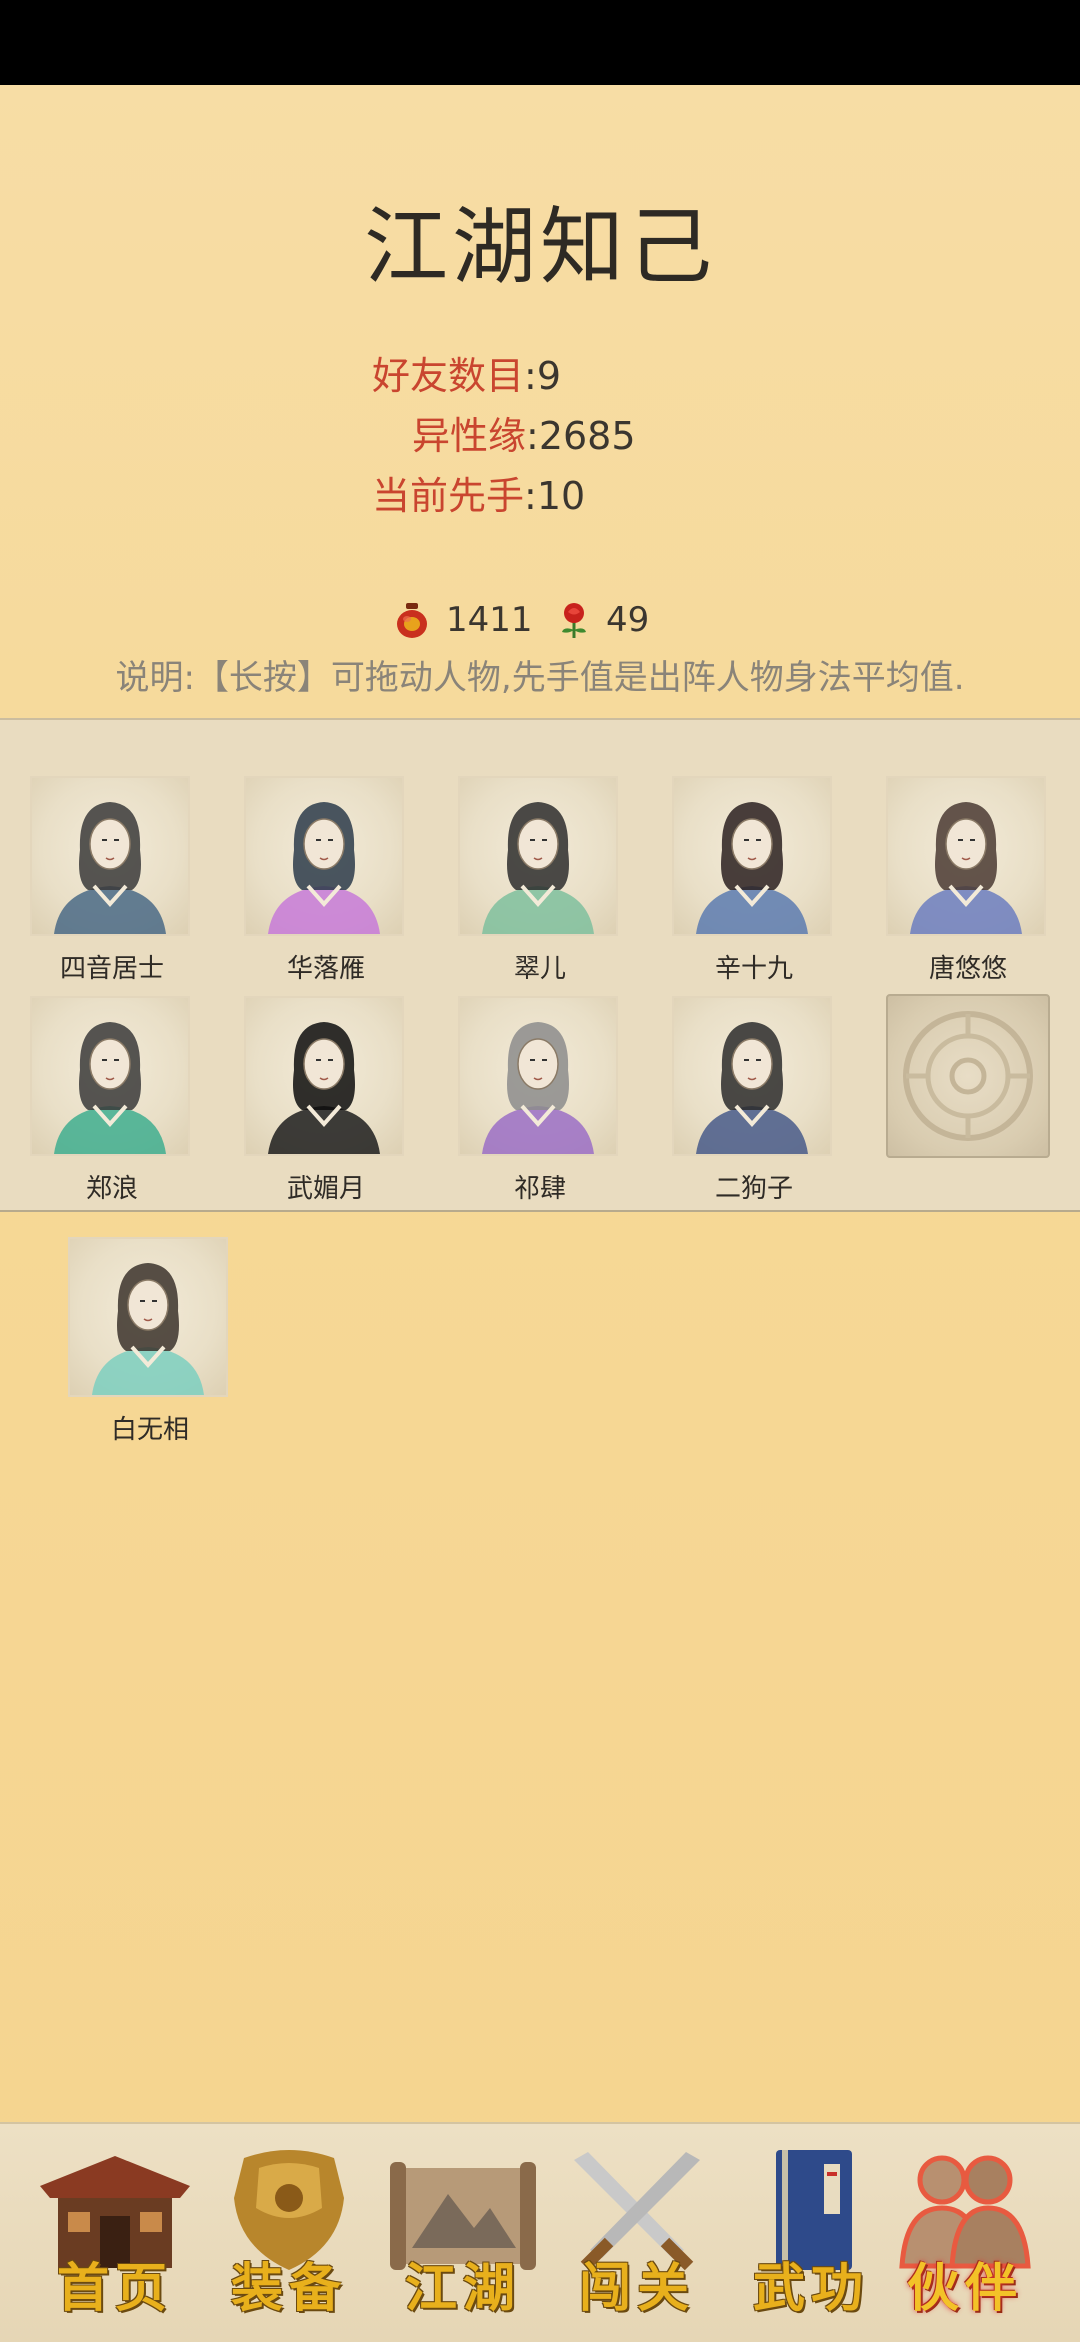  Describe the element at coordinates (811, 2233) in the screenshot. I see `nav-martial-arts: 武功` at that location.